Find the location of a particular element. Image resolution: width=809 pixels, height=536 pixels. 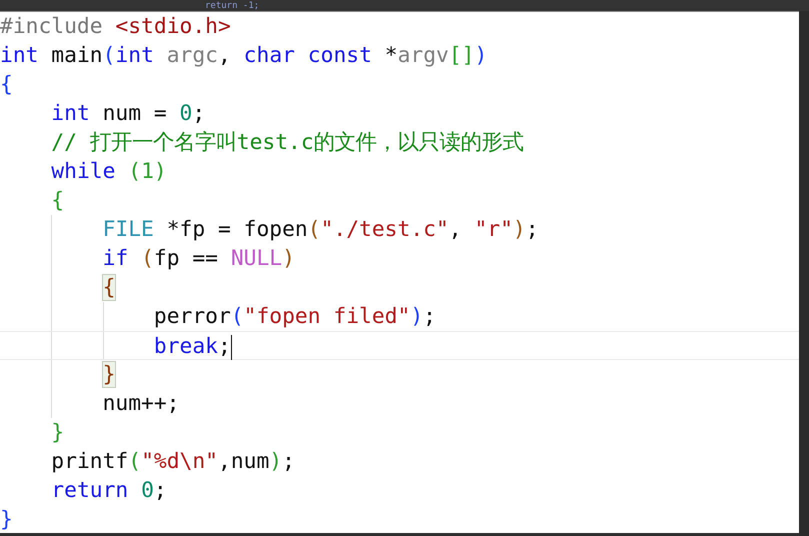

code-line: return -1; is located at coordinates (232, 5).